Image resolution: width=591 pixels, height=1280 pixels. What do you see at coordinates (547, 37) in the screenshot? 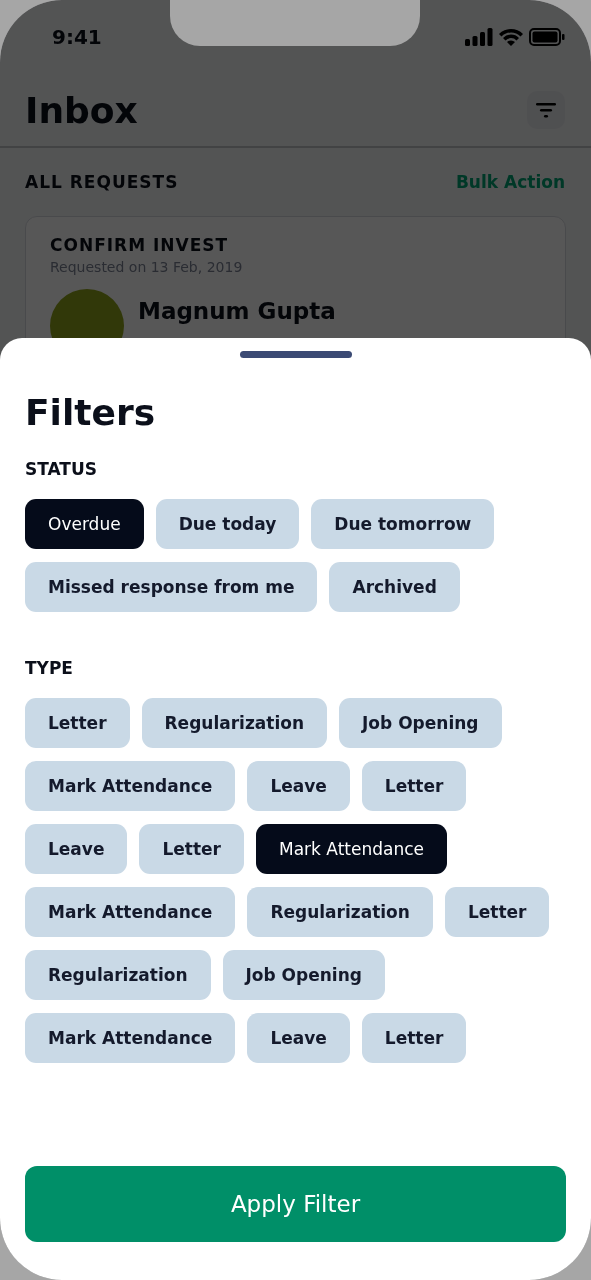
I see `battery-icon` at bounding box center [547, 37].